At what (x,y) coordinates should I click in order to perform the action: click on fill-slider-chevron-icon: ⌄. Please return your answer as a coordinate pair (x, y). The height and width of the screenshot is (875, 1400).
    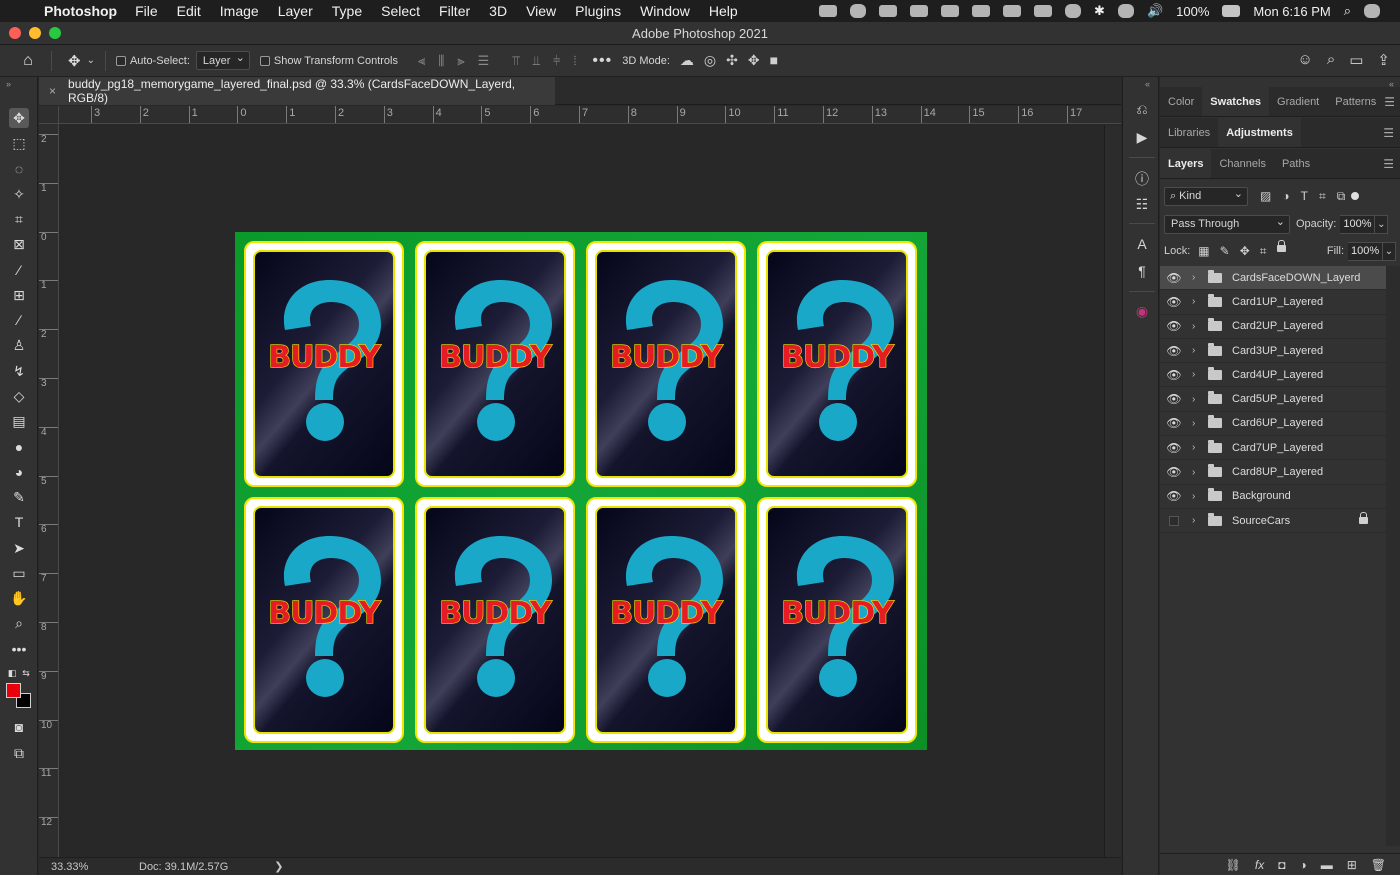
    Looking at the image, I should click on (1389, 251).